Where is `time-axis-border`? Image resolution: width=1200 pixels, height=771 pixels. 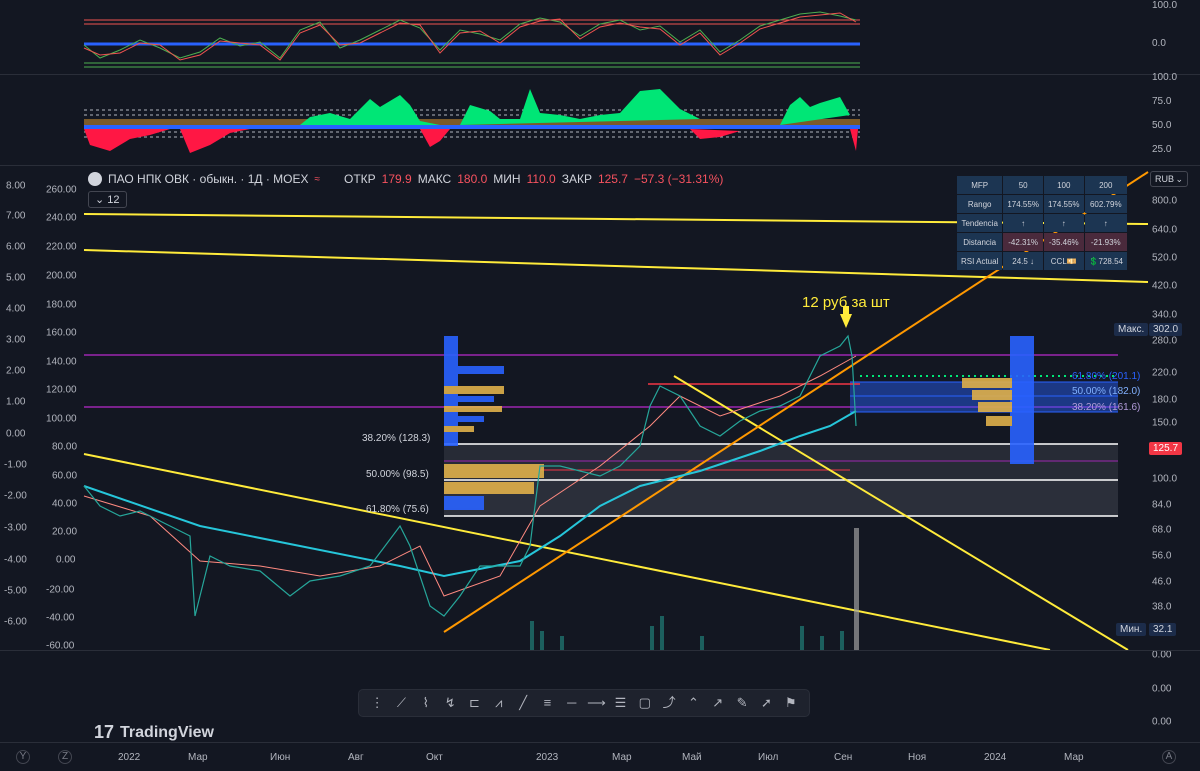 time-axis-border is located at coordinates (600, 742).